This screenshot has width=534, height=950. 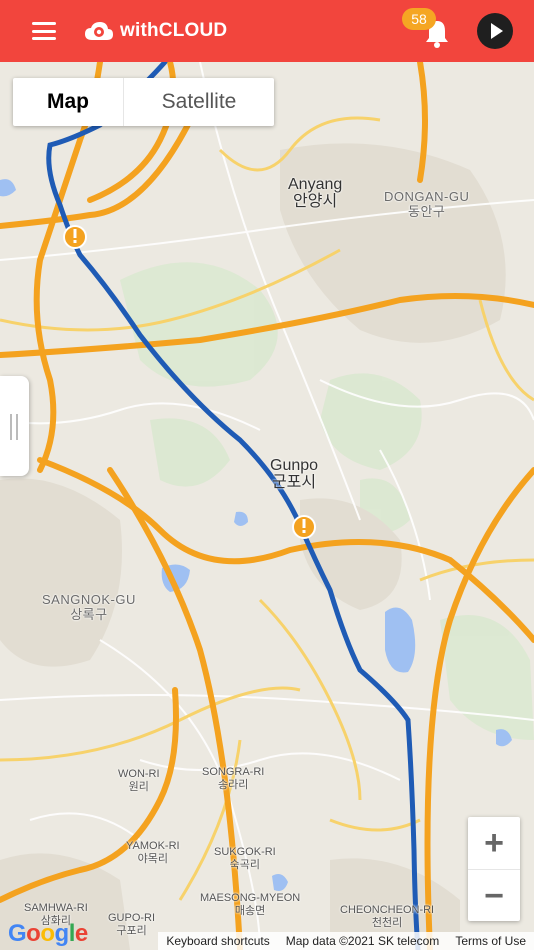 I want to click on map-type-satellite-button: Satellite, so click(x=199, y=102).